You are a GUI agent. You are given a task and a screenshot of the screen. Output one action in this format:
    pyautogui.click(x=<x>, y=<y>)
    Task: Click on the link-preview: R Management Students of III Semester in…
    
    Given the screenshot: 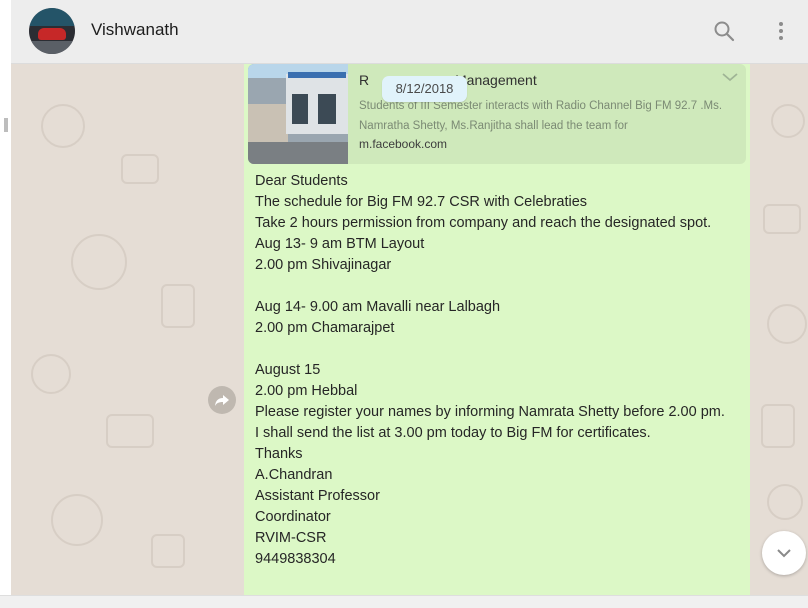 What is the action you would take?
    pyautogui.click(x=497, y=114)
    